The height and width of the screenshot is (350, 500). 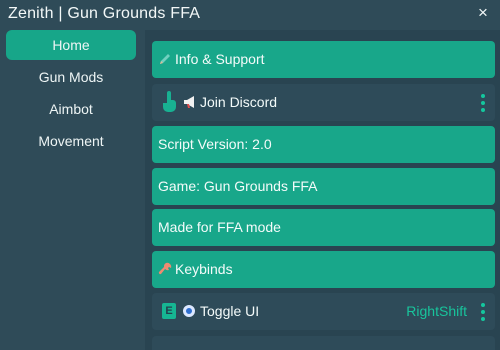 What do you see at coordinates (220, 59) in the screenshot?
I see `info-support-label: Info & Support` at bounding box center [220, 59].